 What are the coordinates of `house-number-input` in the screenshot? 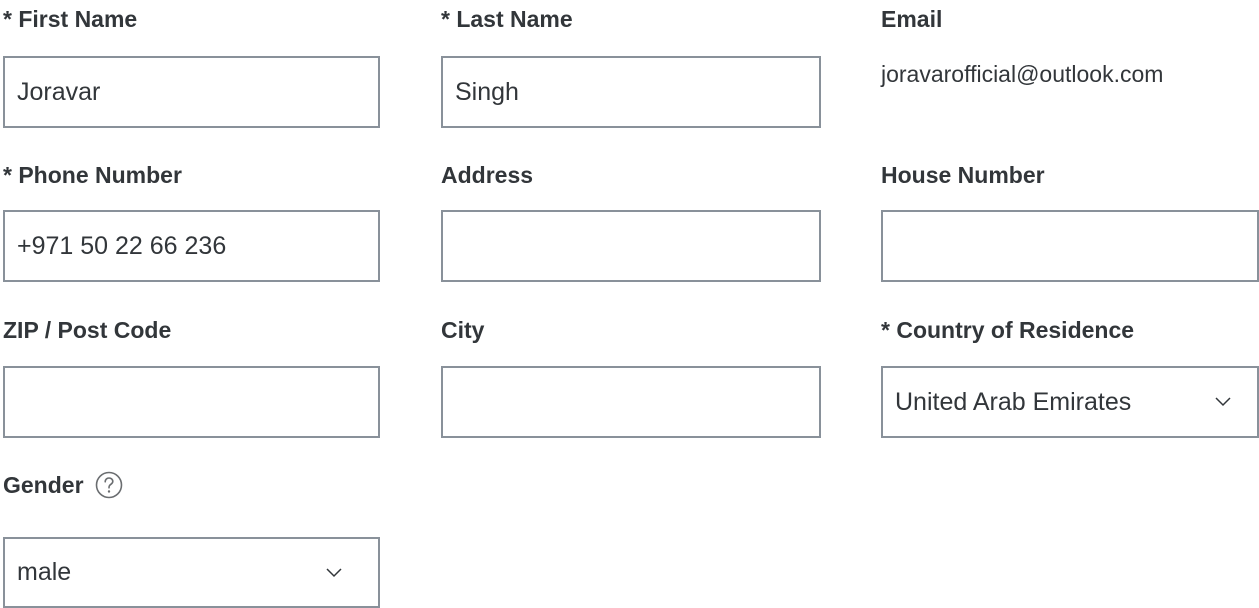 It's located at (1070, 246).